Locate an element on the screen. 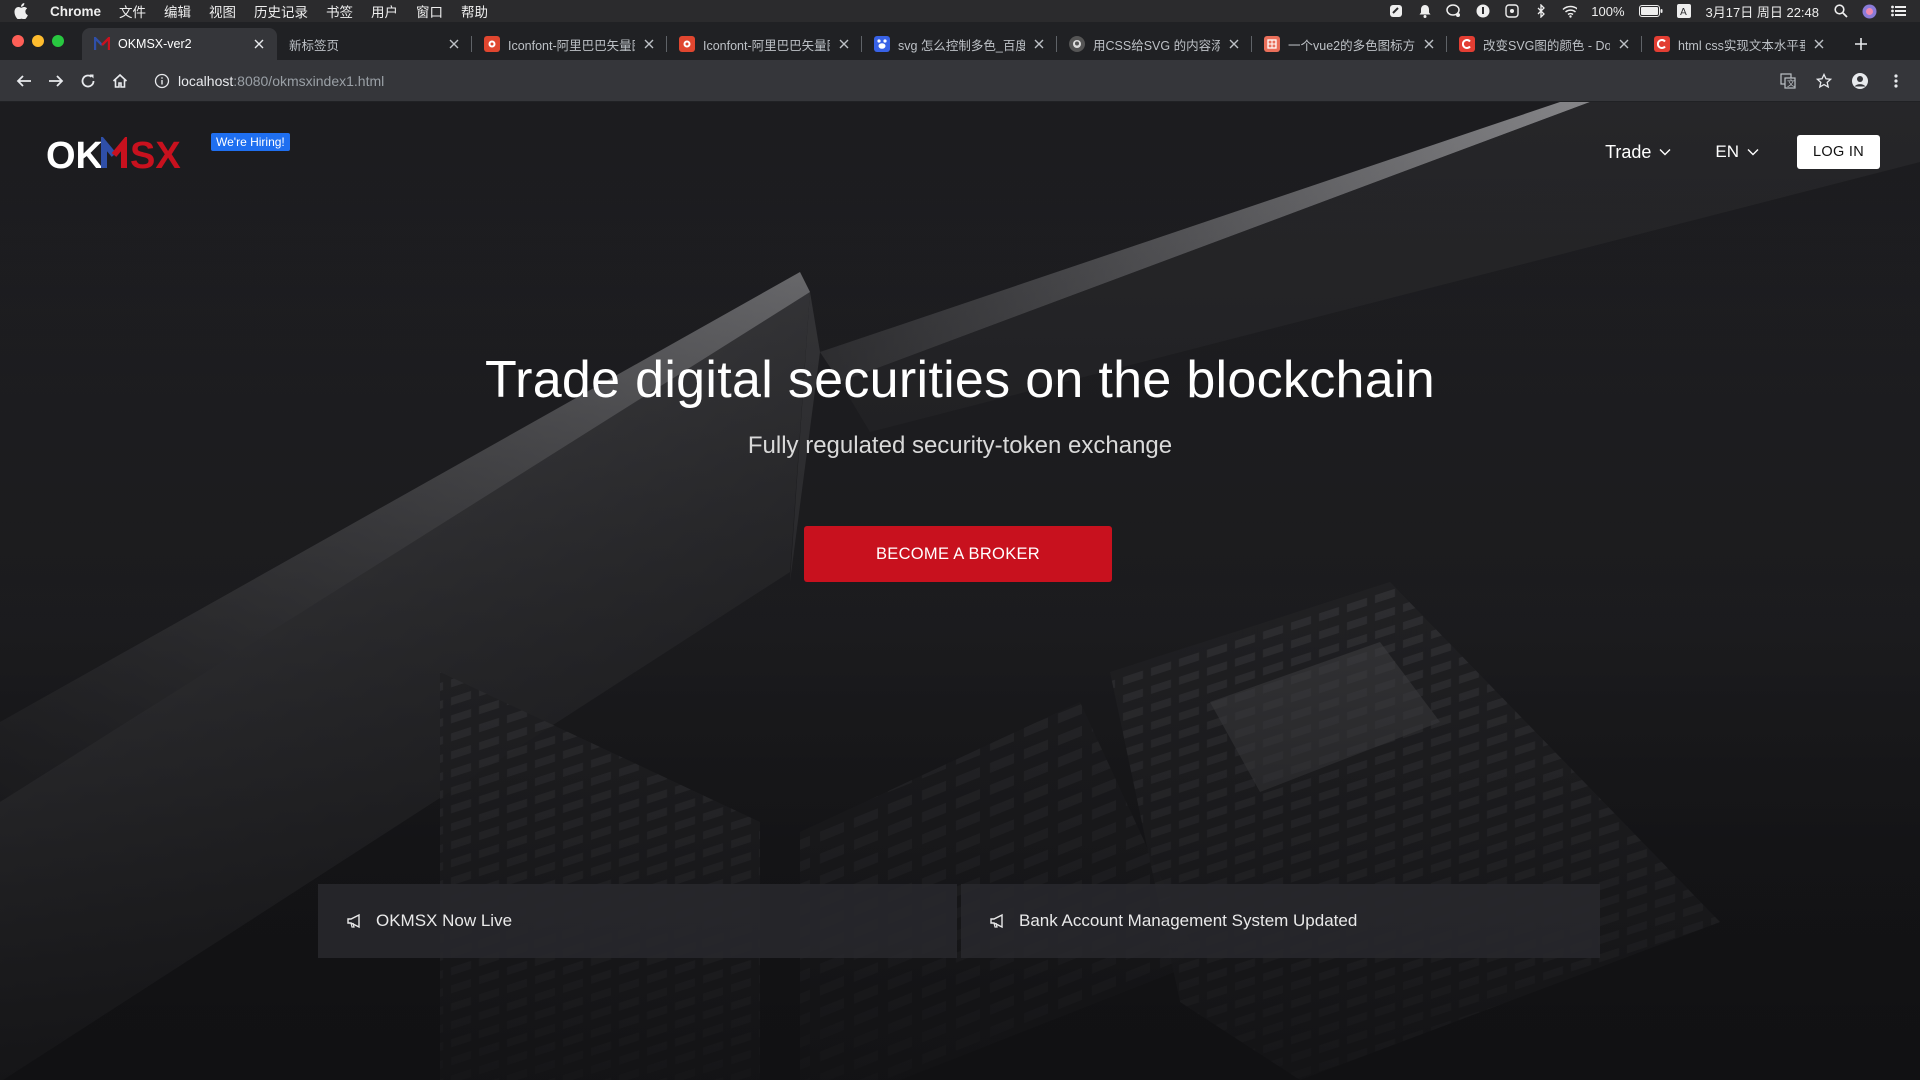  forward-button is located at coordinates (56, 81).